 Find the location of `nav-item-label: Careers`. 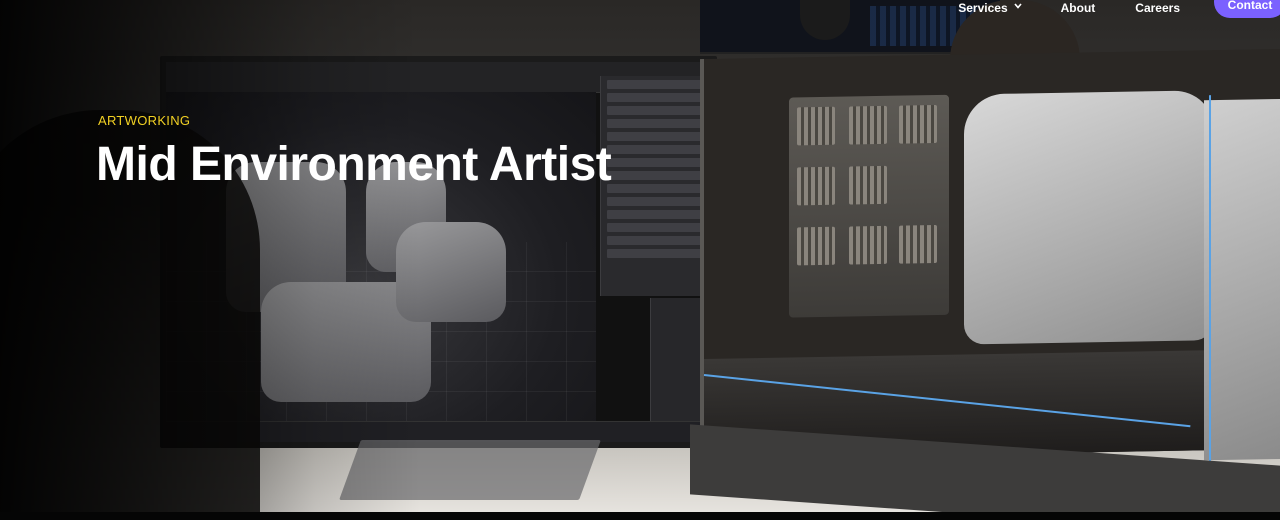

nav-item-label: Careers is located at coordinates (1157, 8).